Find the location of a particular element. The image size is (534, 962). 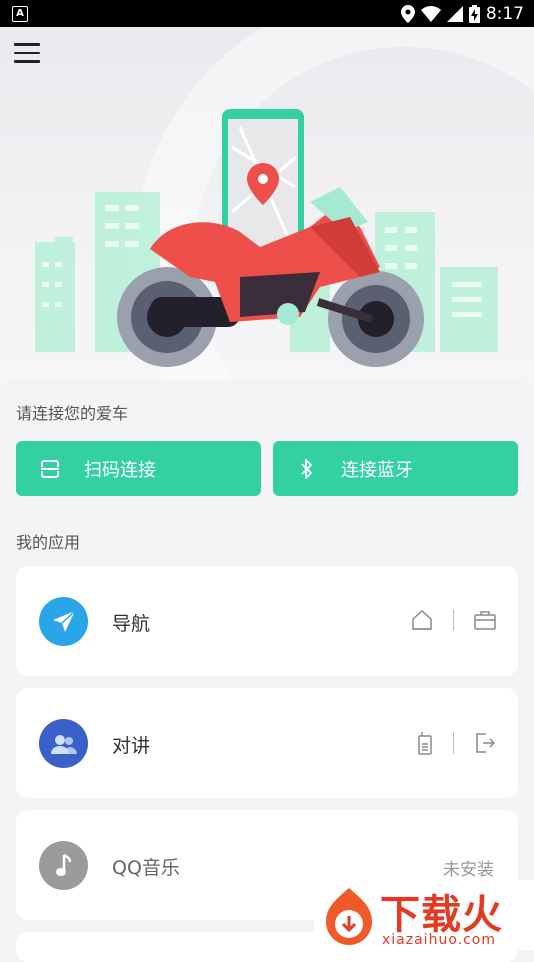

connect-section-title: 请连接您的爱车 is located at coordinates (72, 413).